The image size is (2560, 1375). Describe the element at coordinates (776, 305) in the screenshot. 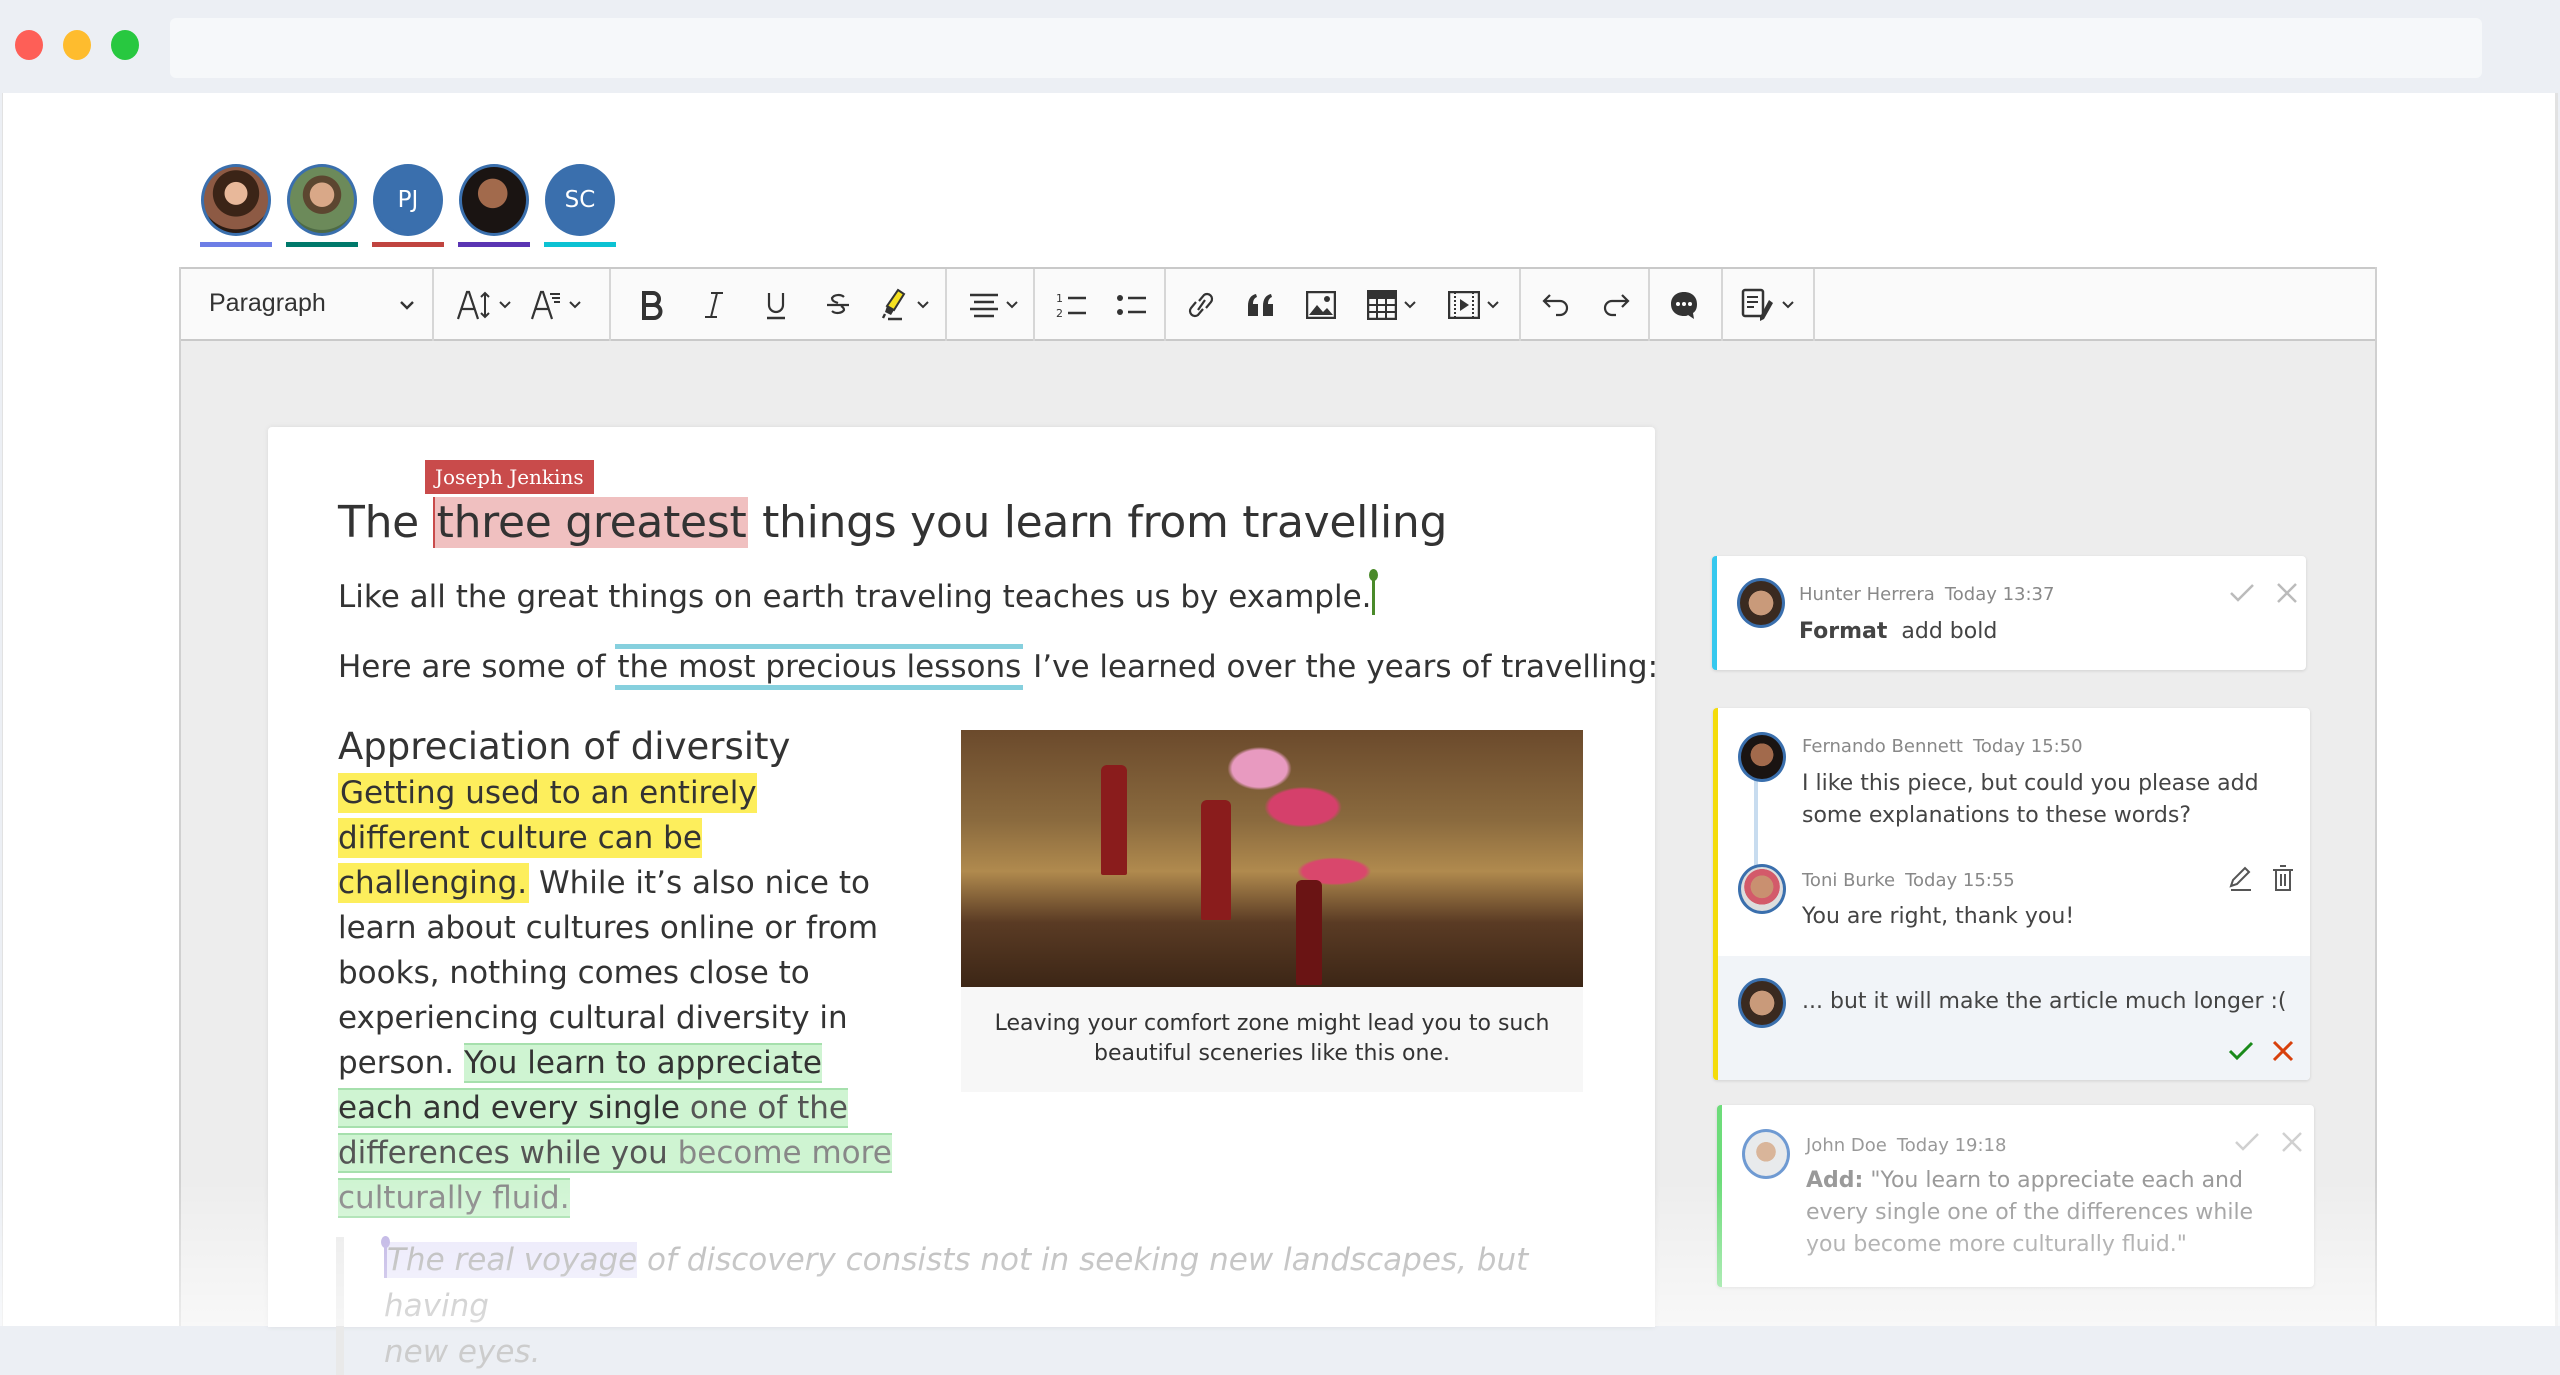

I see `underline-button` at that location.